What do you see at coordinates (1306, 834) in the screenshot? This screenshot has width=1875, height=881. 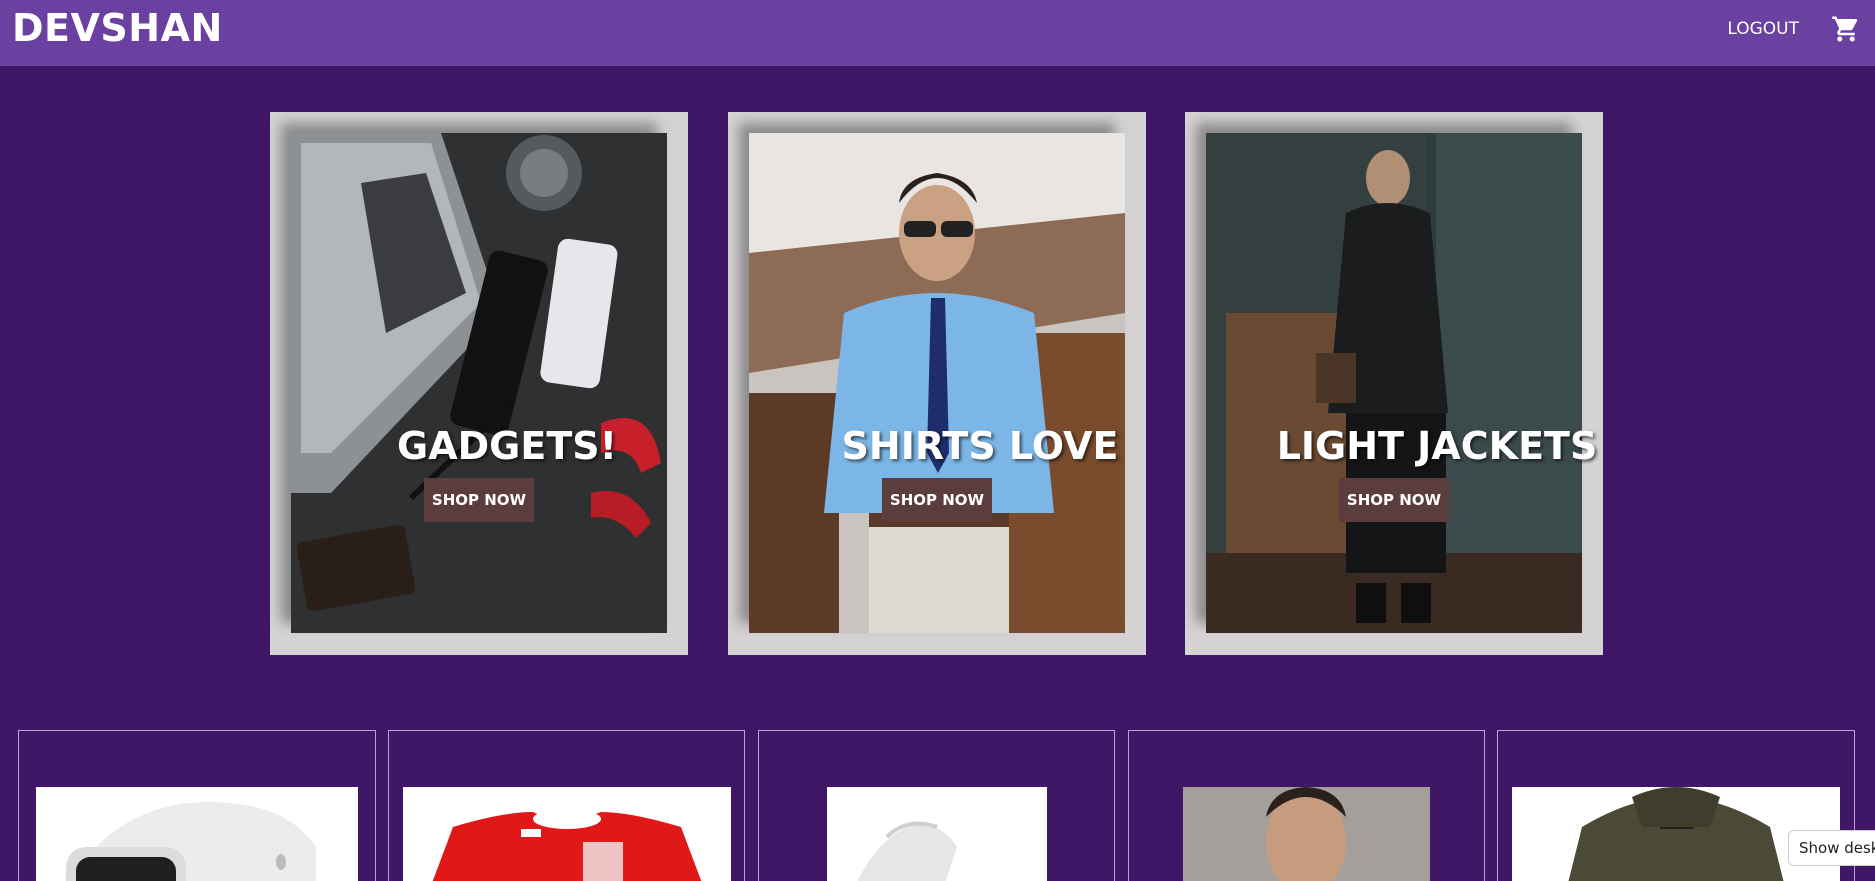 I see `checked-shirt-image` at bounding box center [1306, 834].